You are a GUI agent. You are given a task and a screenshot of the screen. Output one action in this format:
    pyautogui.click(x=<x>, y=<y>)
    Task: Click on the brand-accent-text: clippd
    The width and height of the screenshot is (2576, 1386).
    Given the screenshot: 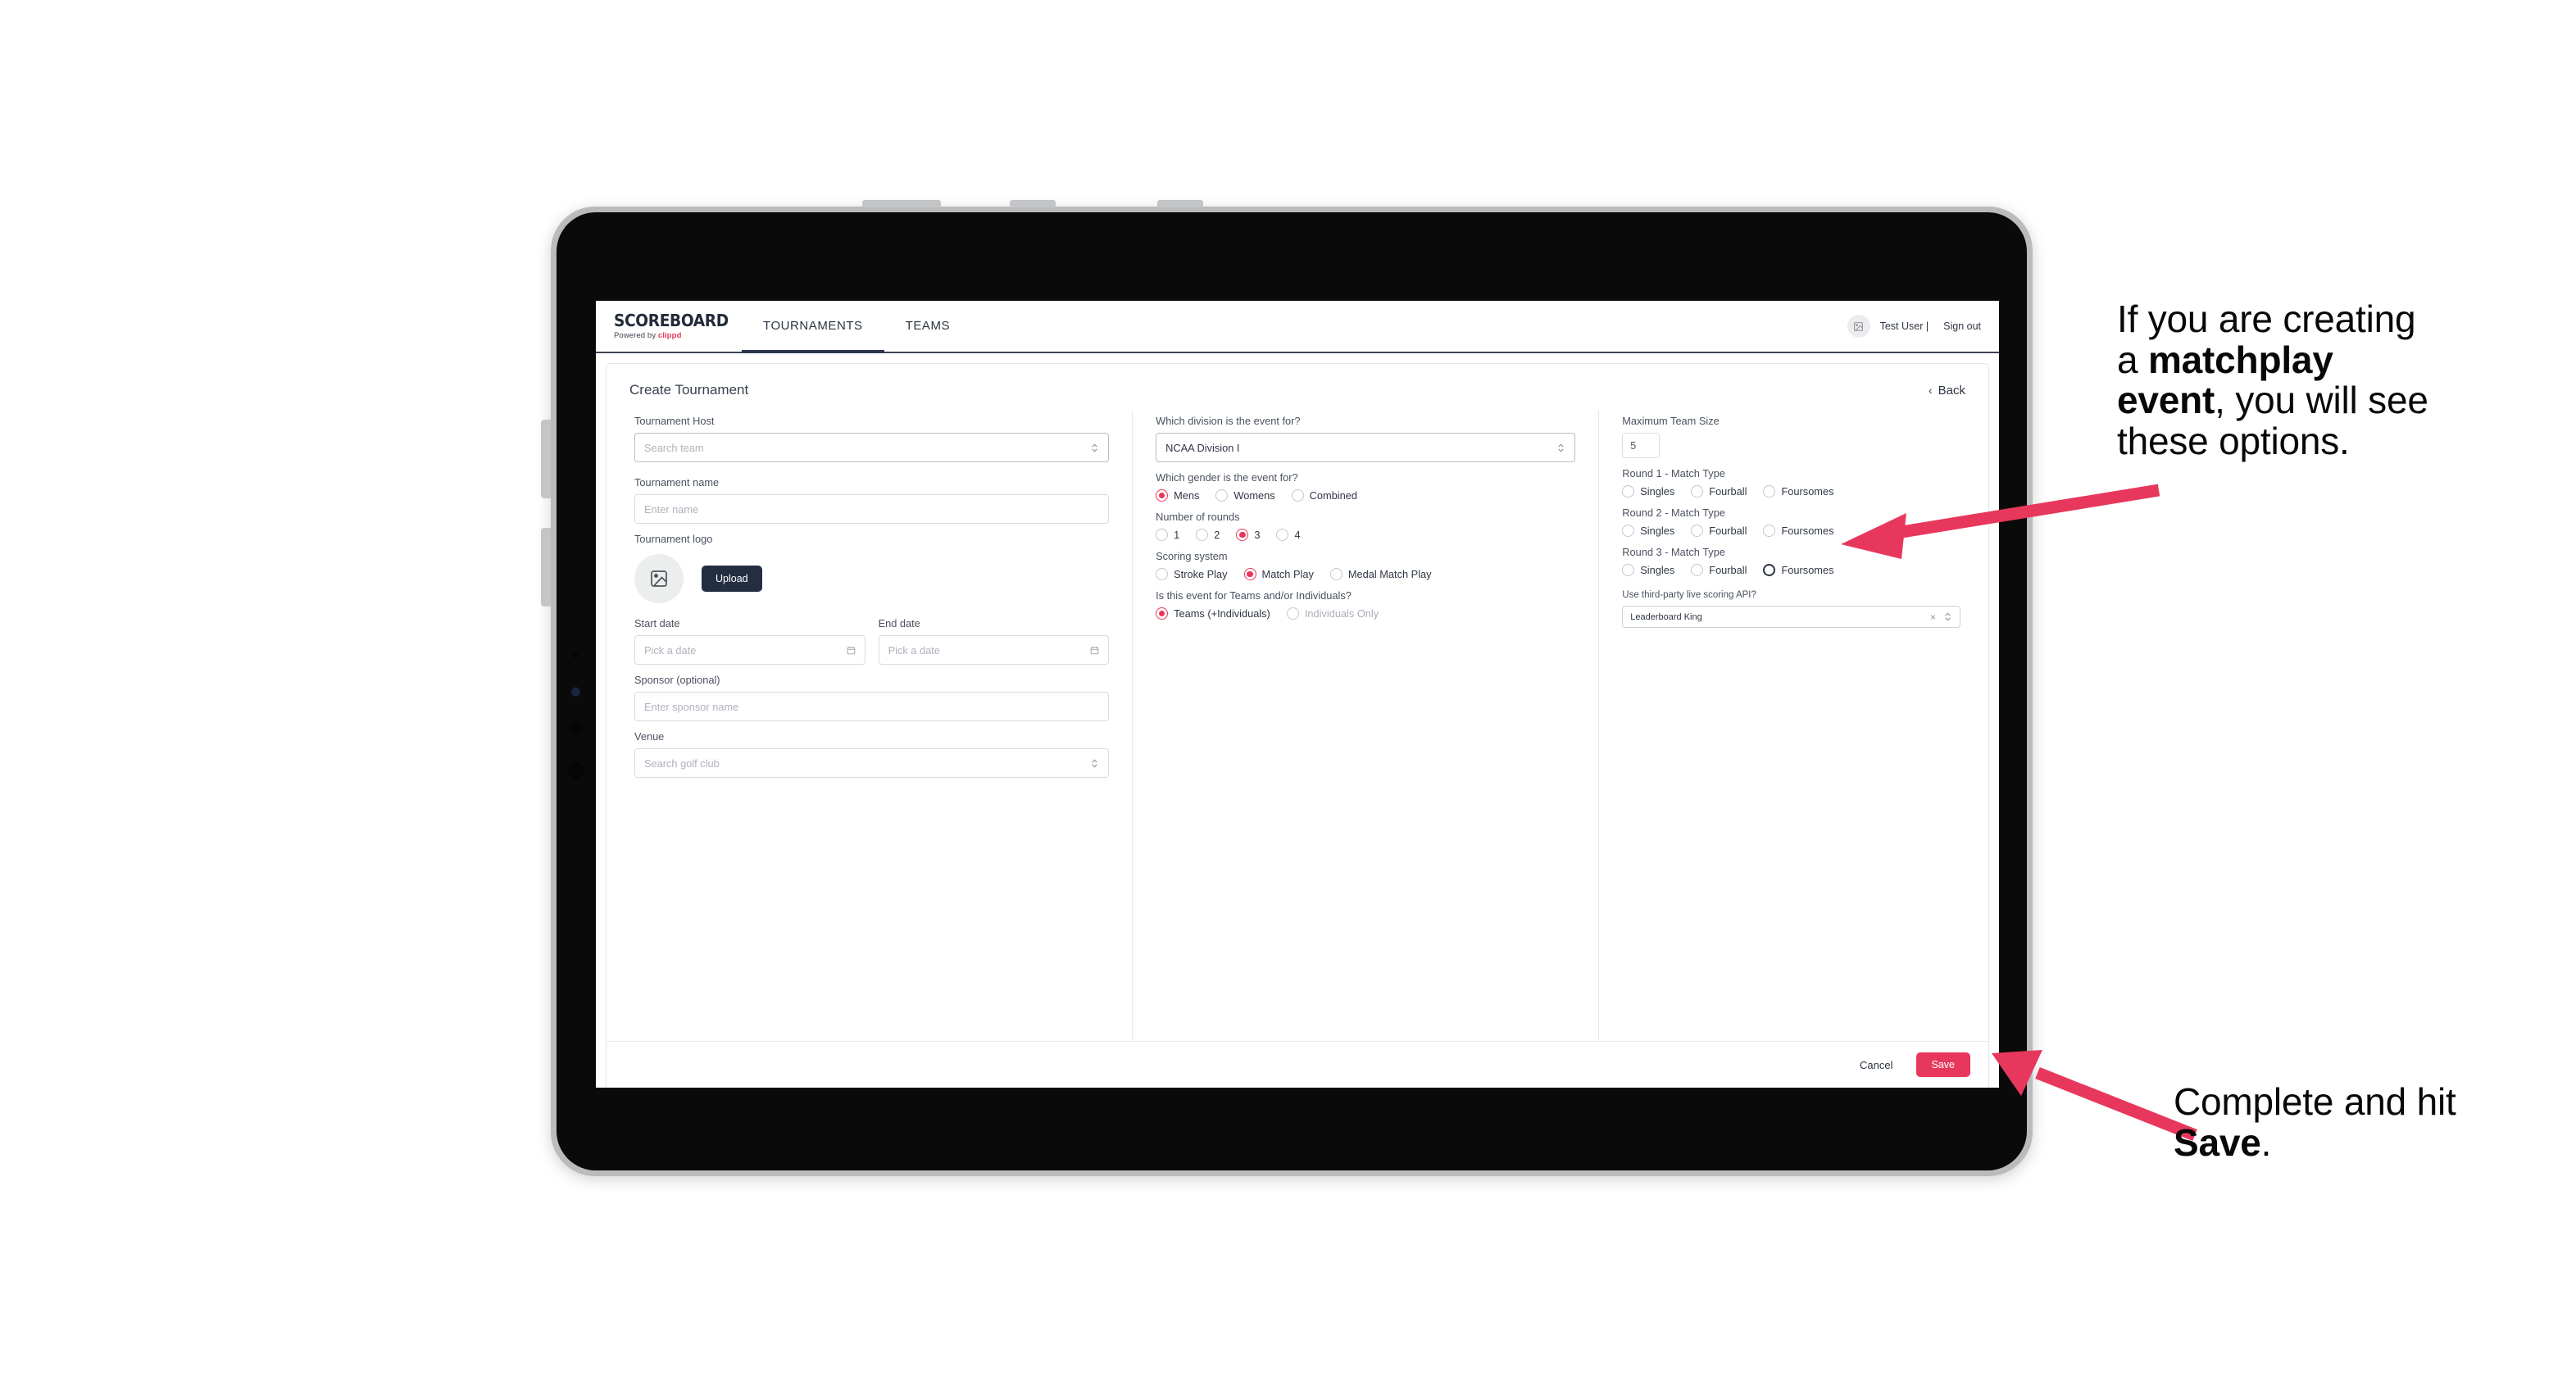 What is the action you would take?
    pyautogui.click(x=669, y=335)
    